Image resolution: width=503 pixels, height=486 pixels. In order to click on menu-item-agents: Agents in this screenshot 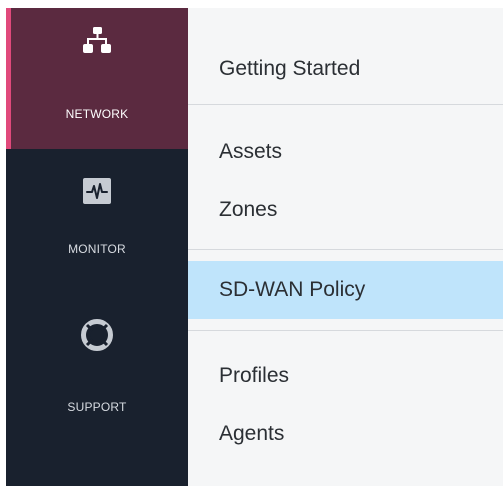, I will do `click(345, 434)`.